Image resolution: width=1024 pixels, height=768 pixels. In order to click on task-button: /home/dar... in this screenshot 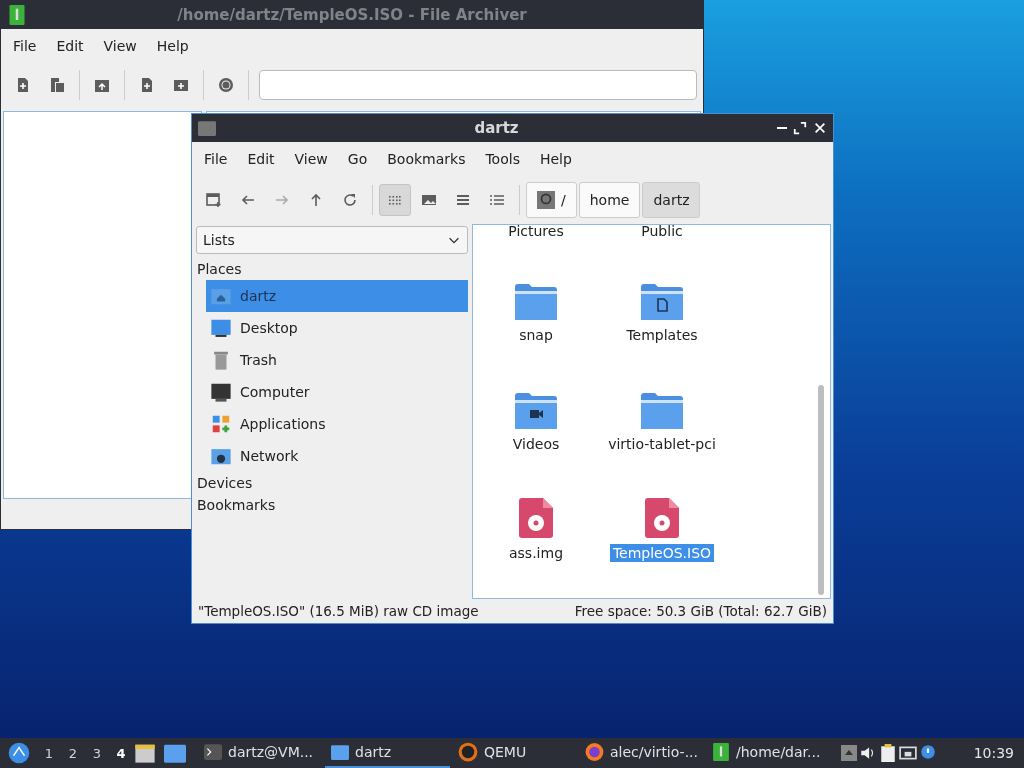, I will do `click(768, 753)`.